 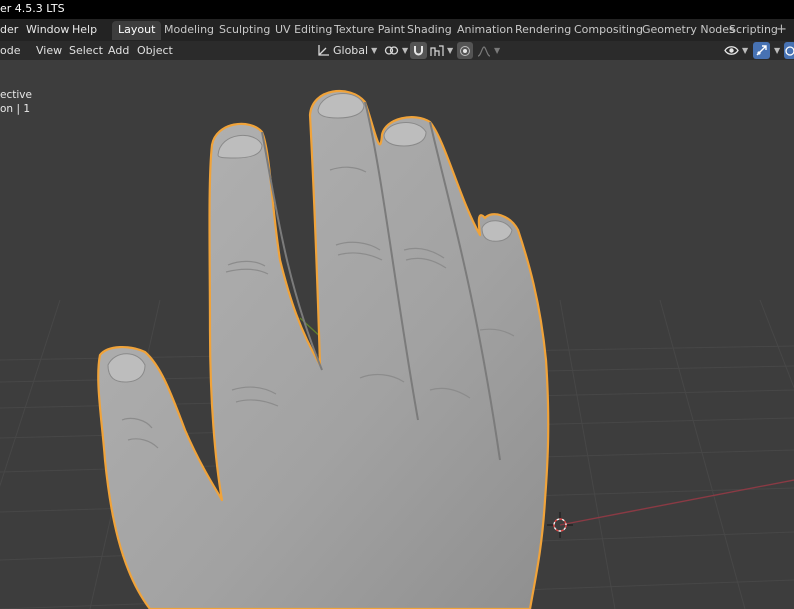 What do you see at coordinates (84, 29) in the screenshot?
I see `menu-help: Help` at bounding box center [84, 29].